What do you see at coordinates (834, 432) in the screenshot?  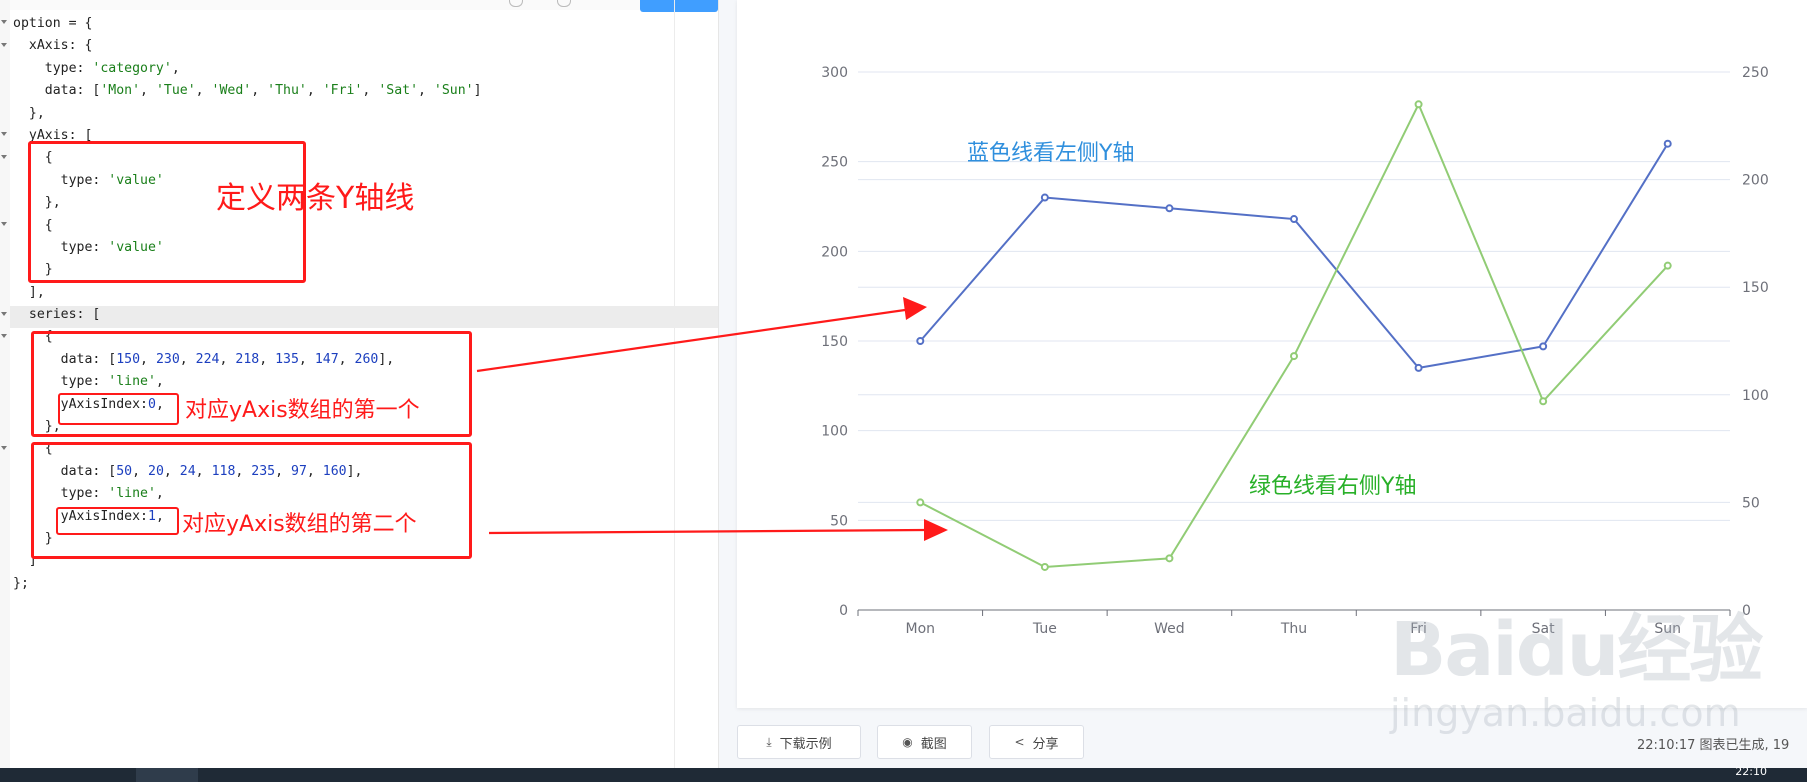 I see `y-left-tick-label: 100` at bounding box center [834, 432].